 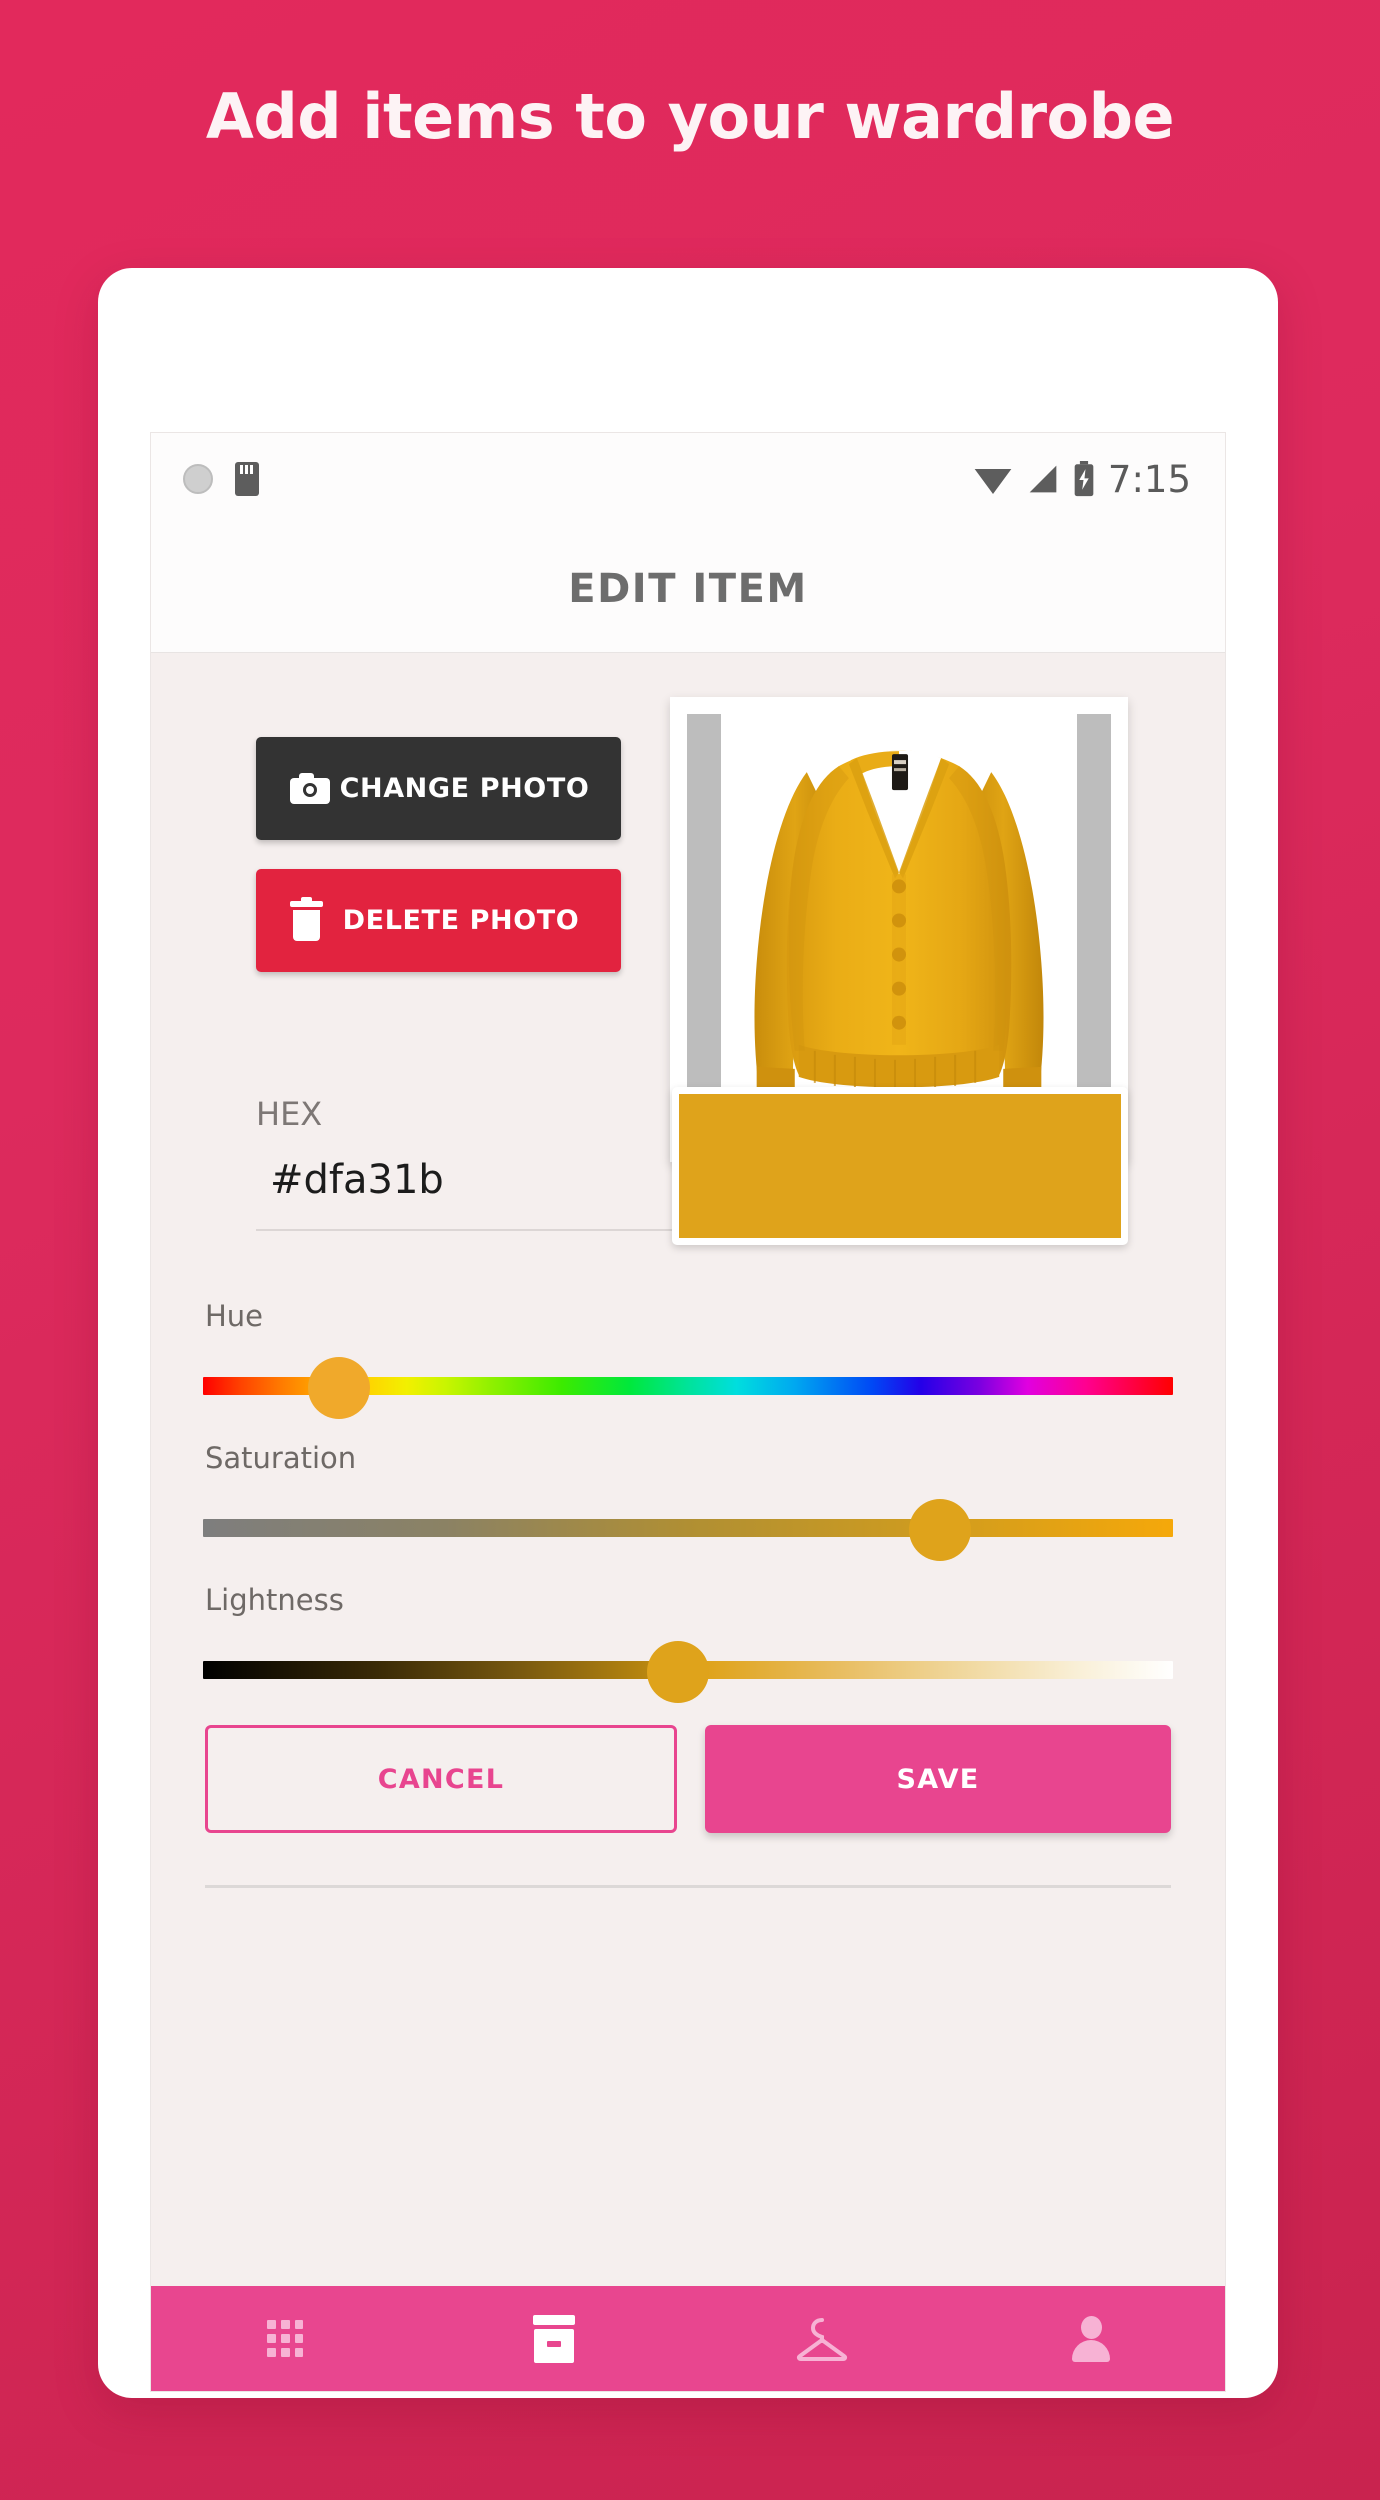 What do you see at coordinates (993, 481) in the screenshot?
I see `wifi-icon` at bounding box center [993, 481].